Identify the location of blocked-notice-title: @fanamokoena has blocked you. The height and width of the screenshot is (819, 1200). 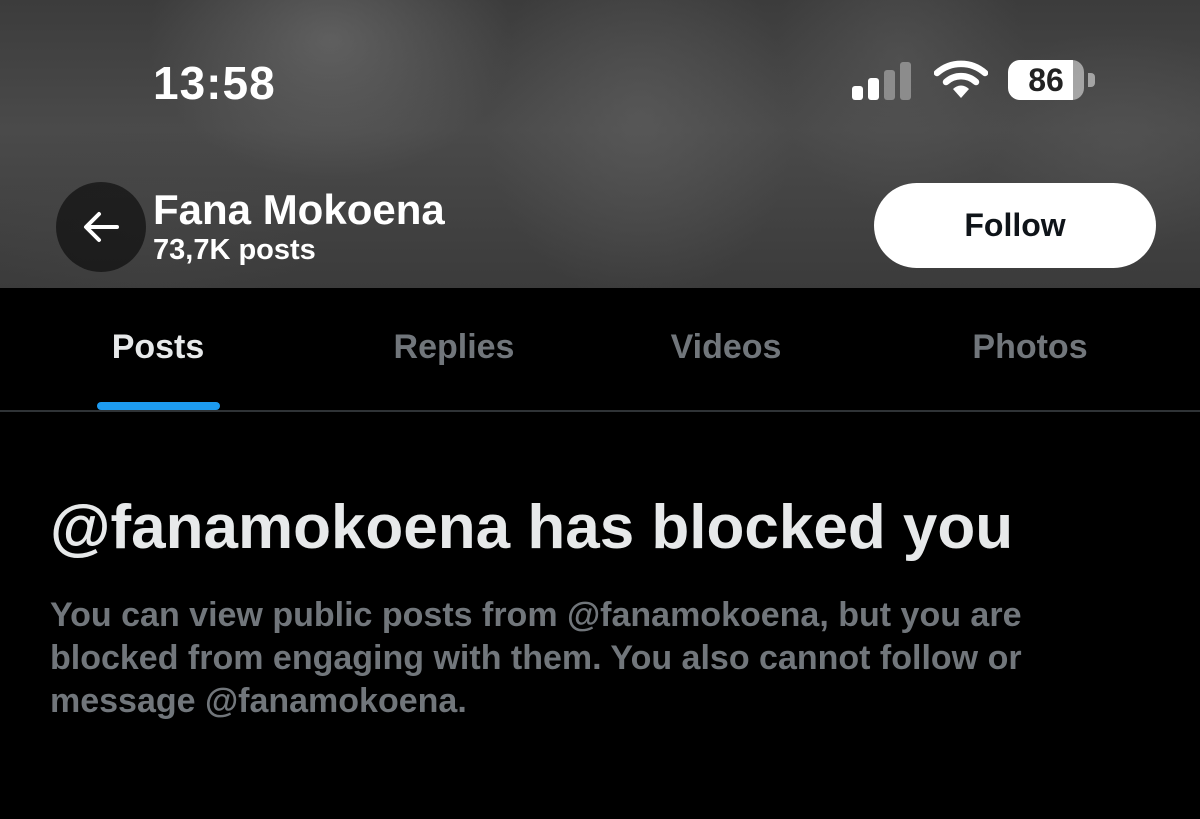
(532, 527).